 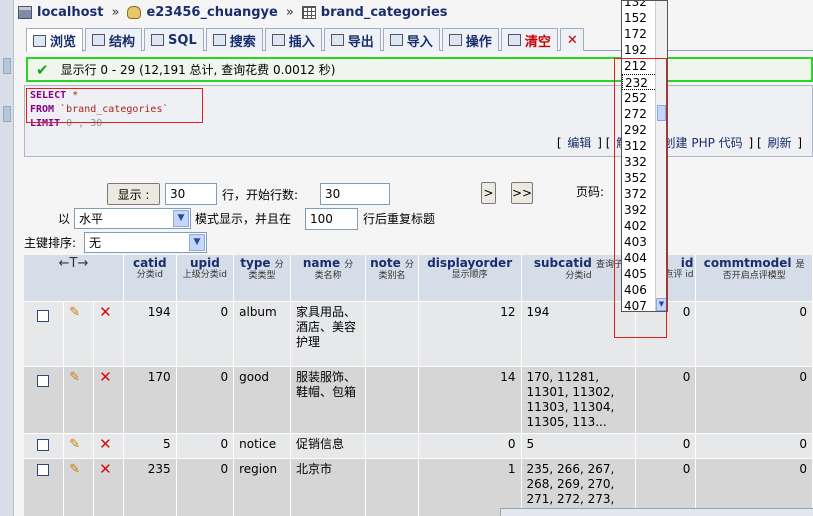 I want to click on refresh-link: 刷新, so click(x=779, y=143).